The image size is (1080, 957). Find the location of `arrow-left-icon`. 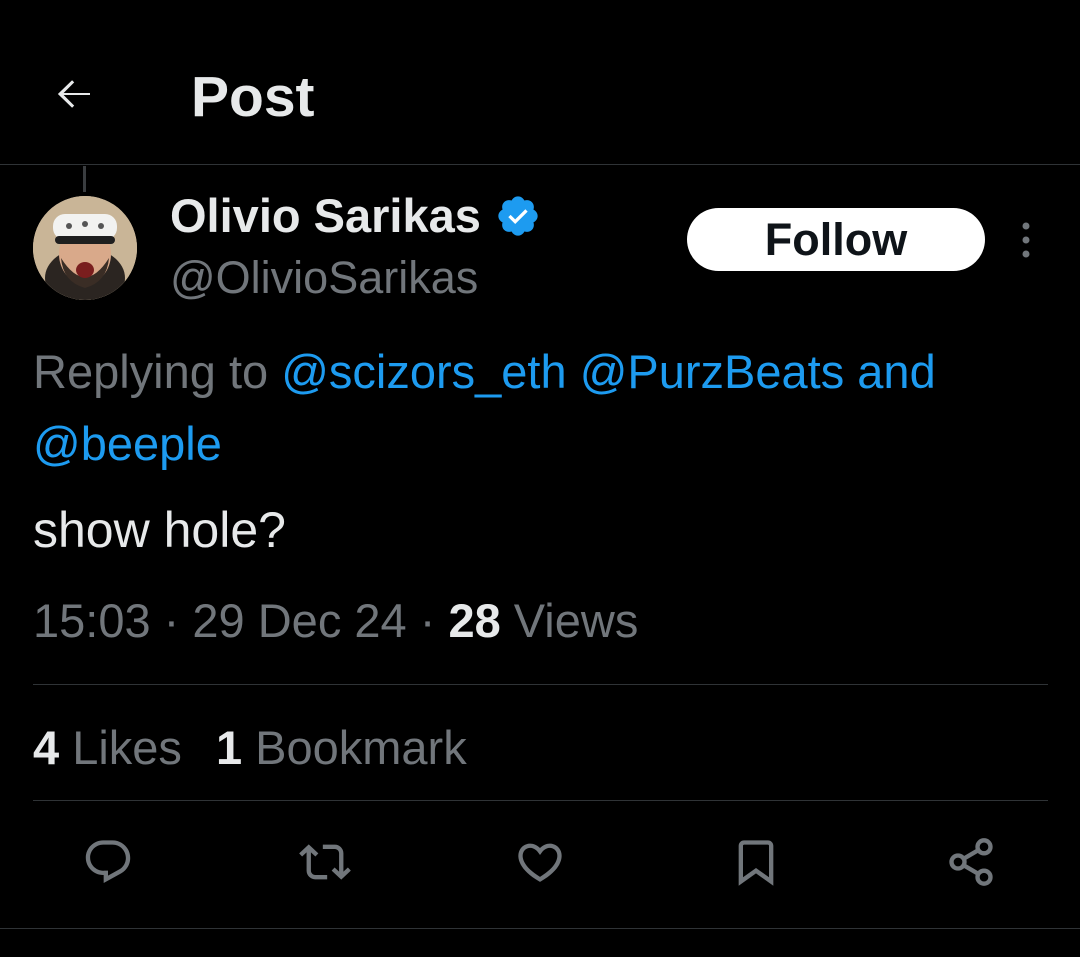

arrow-left-icon is located at coordinates (73, 94).